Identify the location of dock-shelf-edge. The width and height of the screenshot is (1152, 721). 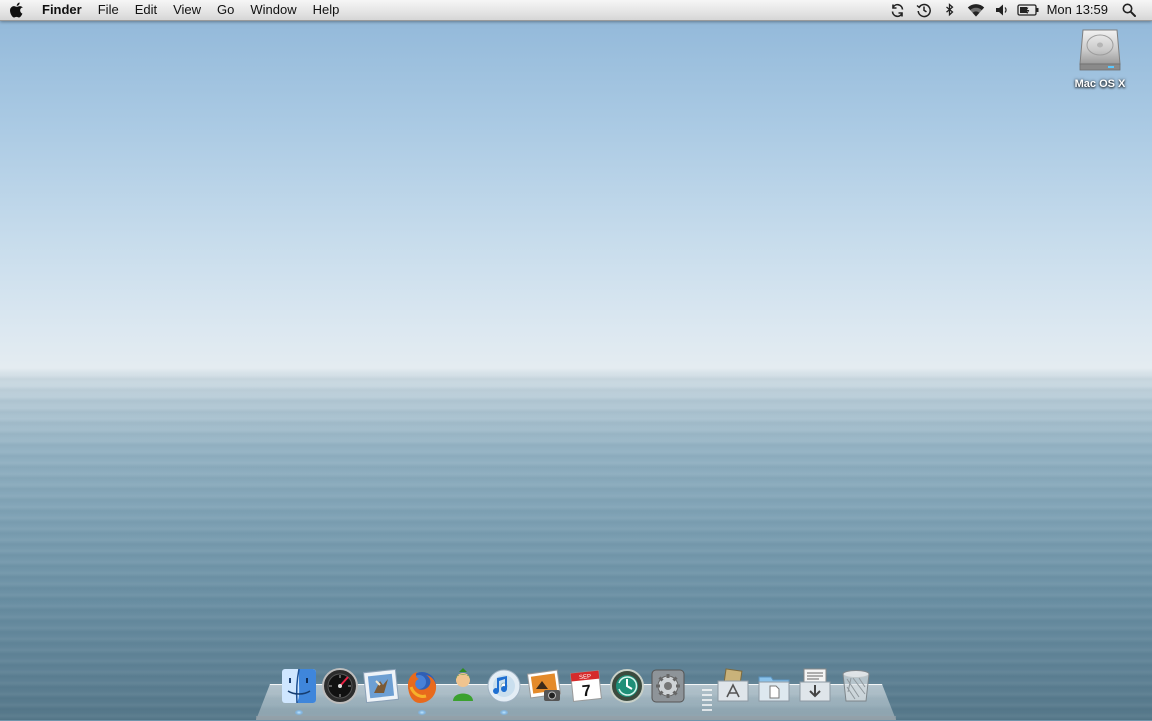
(576, 718).